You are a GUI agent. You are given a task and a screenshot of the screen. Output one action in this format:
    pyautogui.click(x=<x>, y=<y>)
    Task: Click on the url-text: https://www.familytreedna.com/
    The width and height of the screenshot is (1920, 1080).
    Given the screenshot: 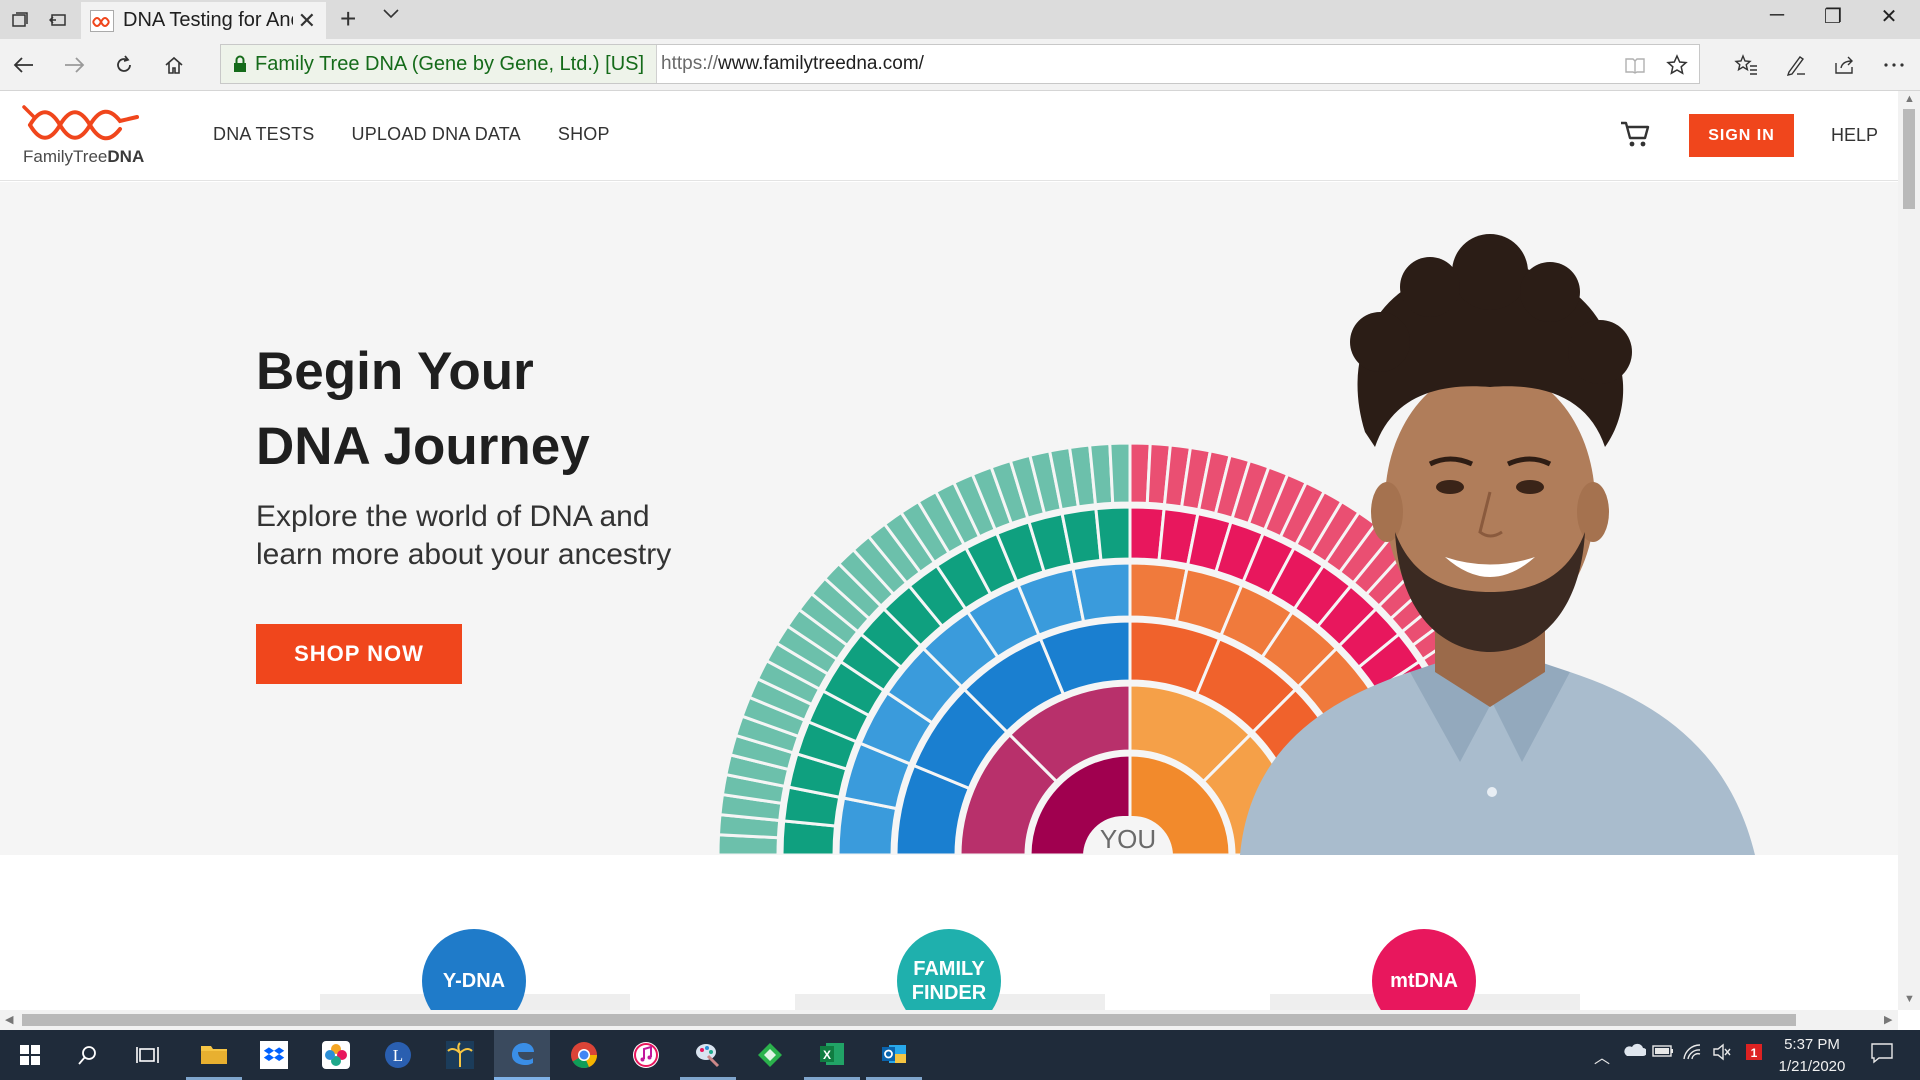 What is the action you would take?
    pyautogui.click(x=792, y=64)
    